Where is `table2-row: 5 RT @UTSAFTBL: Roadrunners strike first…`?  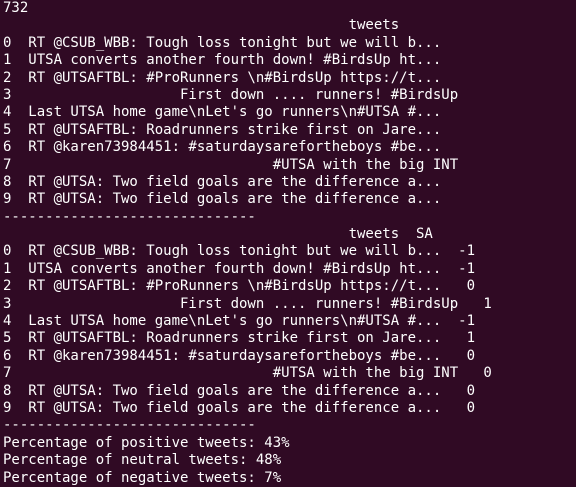 table2-row: 5 RT @UTSAFTBL: Roadrunners strike first… is located at coordinates (239, 338).